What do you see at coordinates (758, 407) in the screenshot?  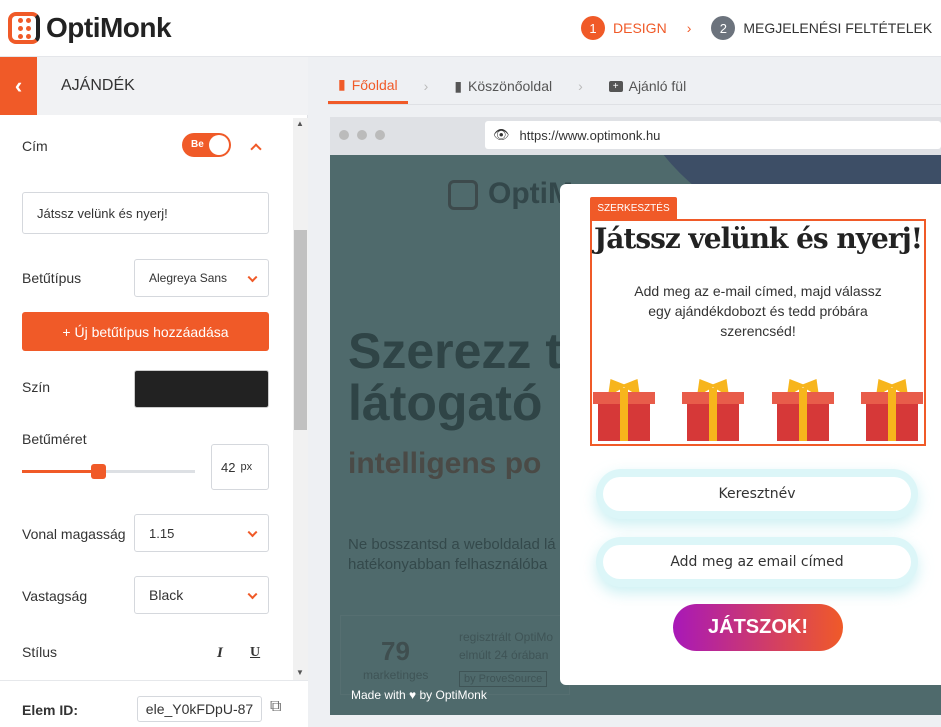 I see `gift-boxes` at bounding box center [758, 407].